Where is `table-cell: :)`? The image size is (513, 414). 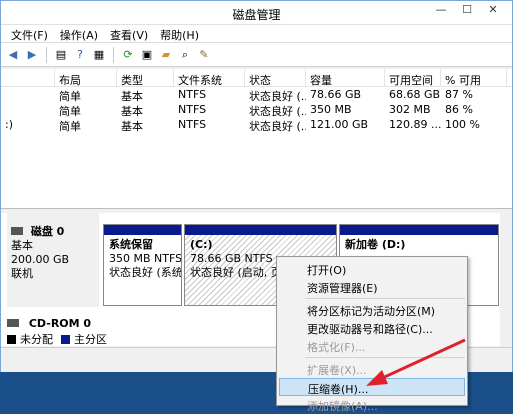 table-cell: :) is located at coordinates (9, 124).